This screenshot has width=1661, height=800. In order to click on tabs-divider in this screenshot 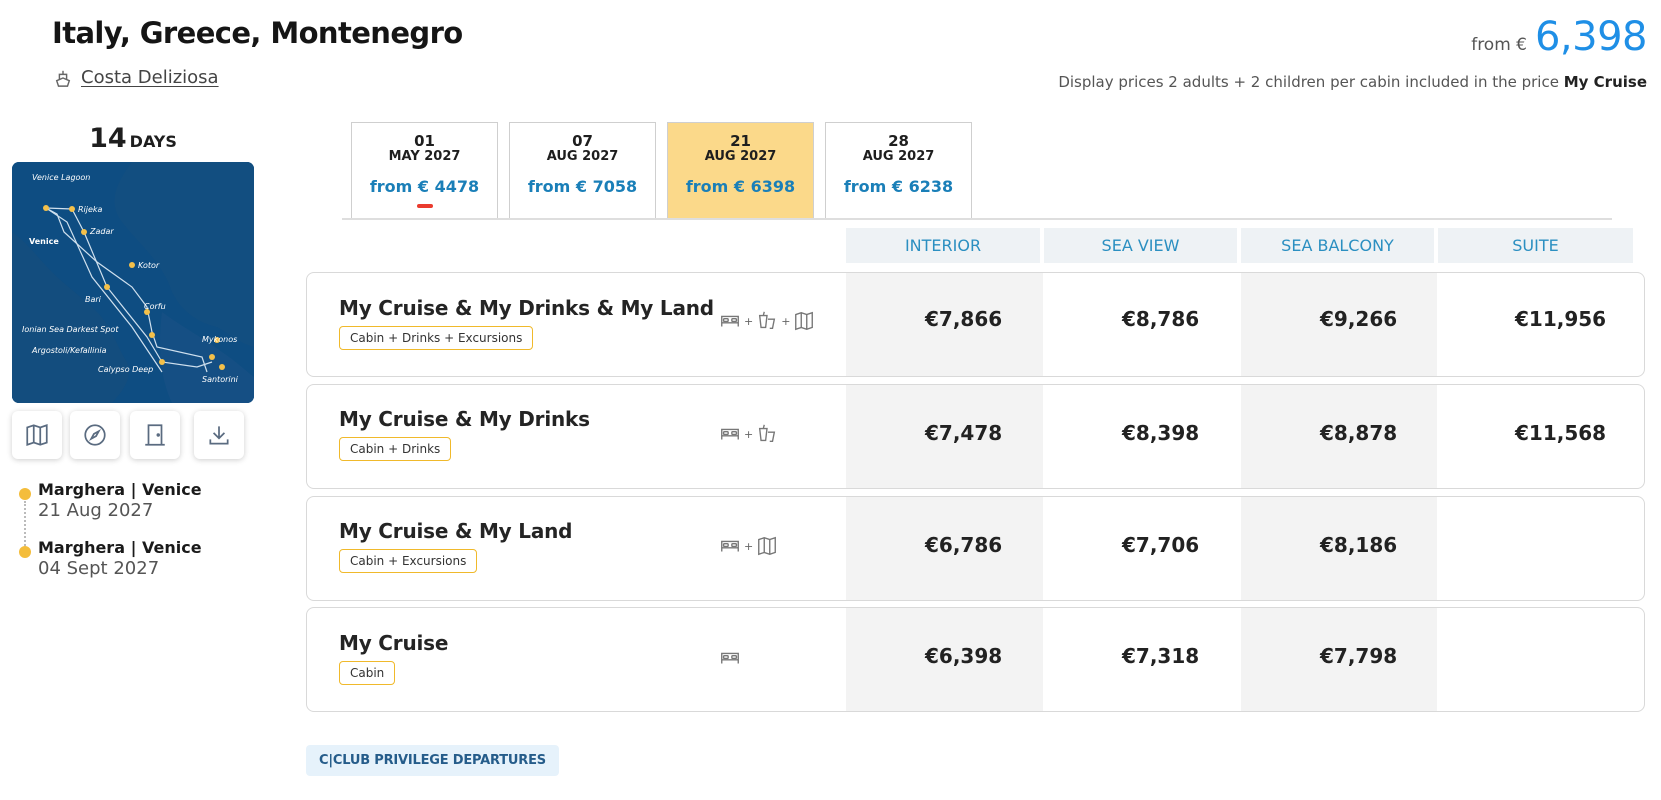, I will do `click(977, 219)`.